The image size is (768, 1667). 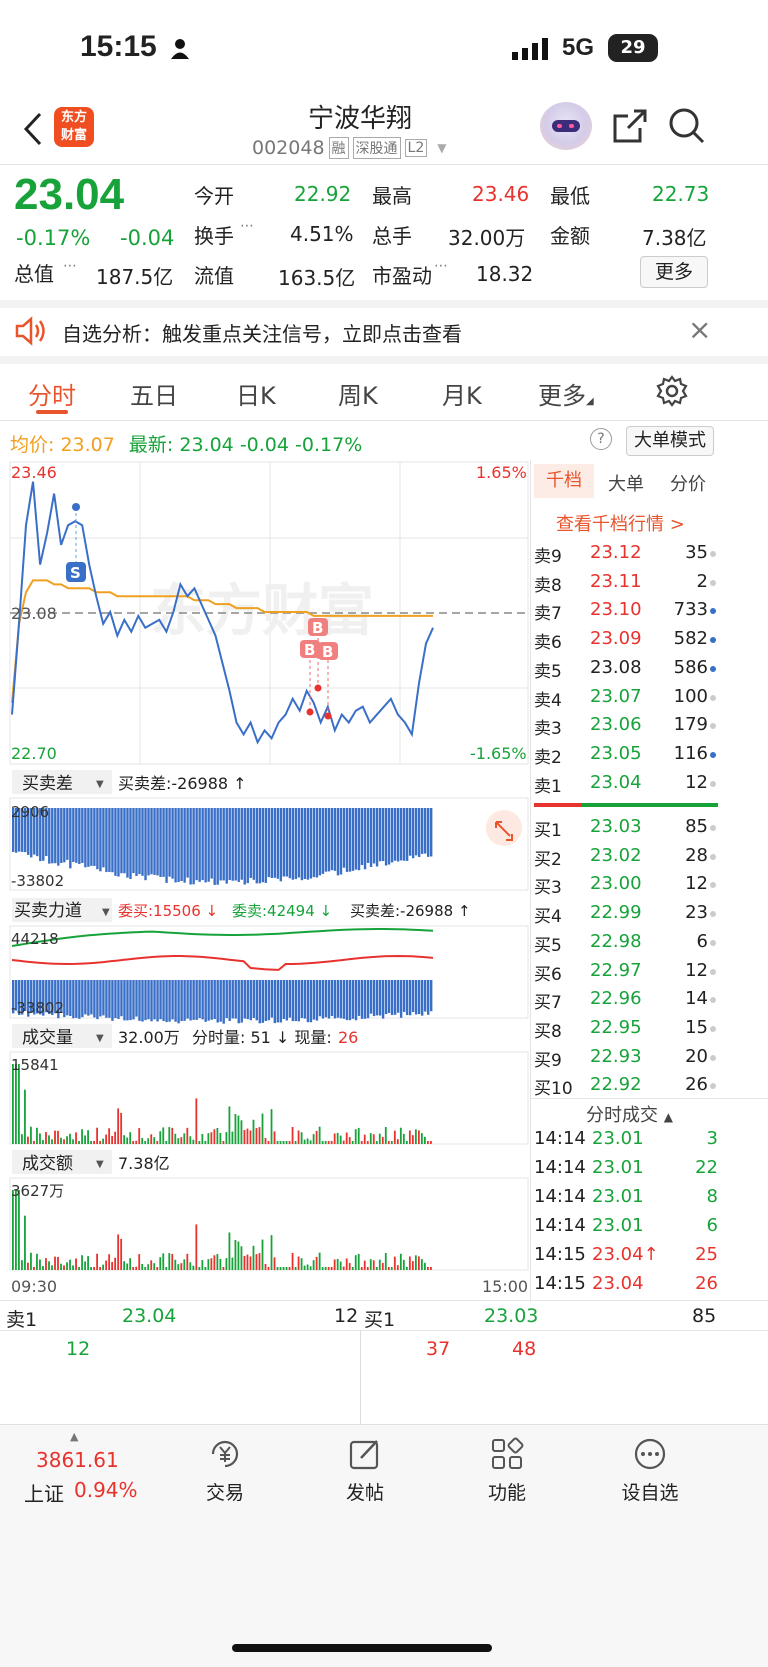 What do you see at coordinates (601, 439) in the screenshot?
I see `help-circle-icon: ?` at bounding box center [601, 439].